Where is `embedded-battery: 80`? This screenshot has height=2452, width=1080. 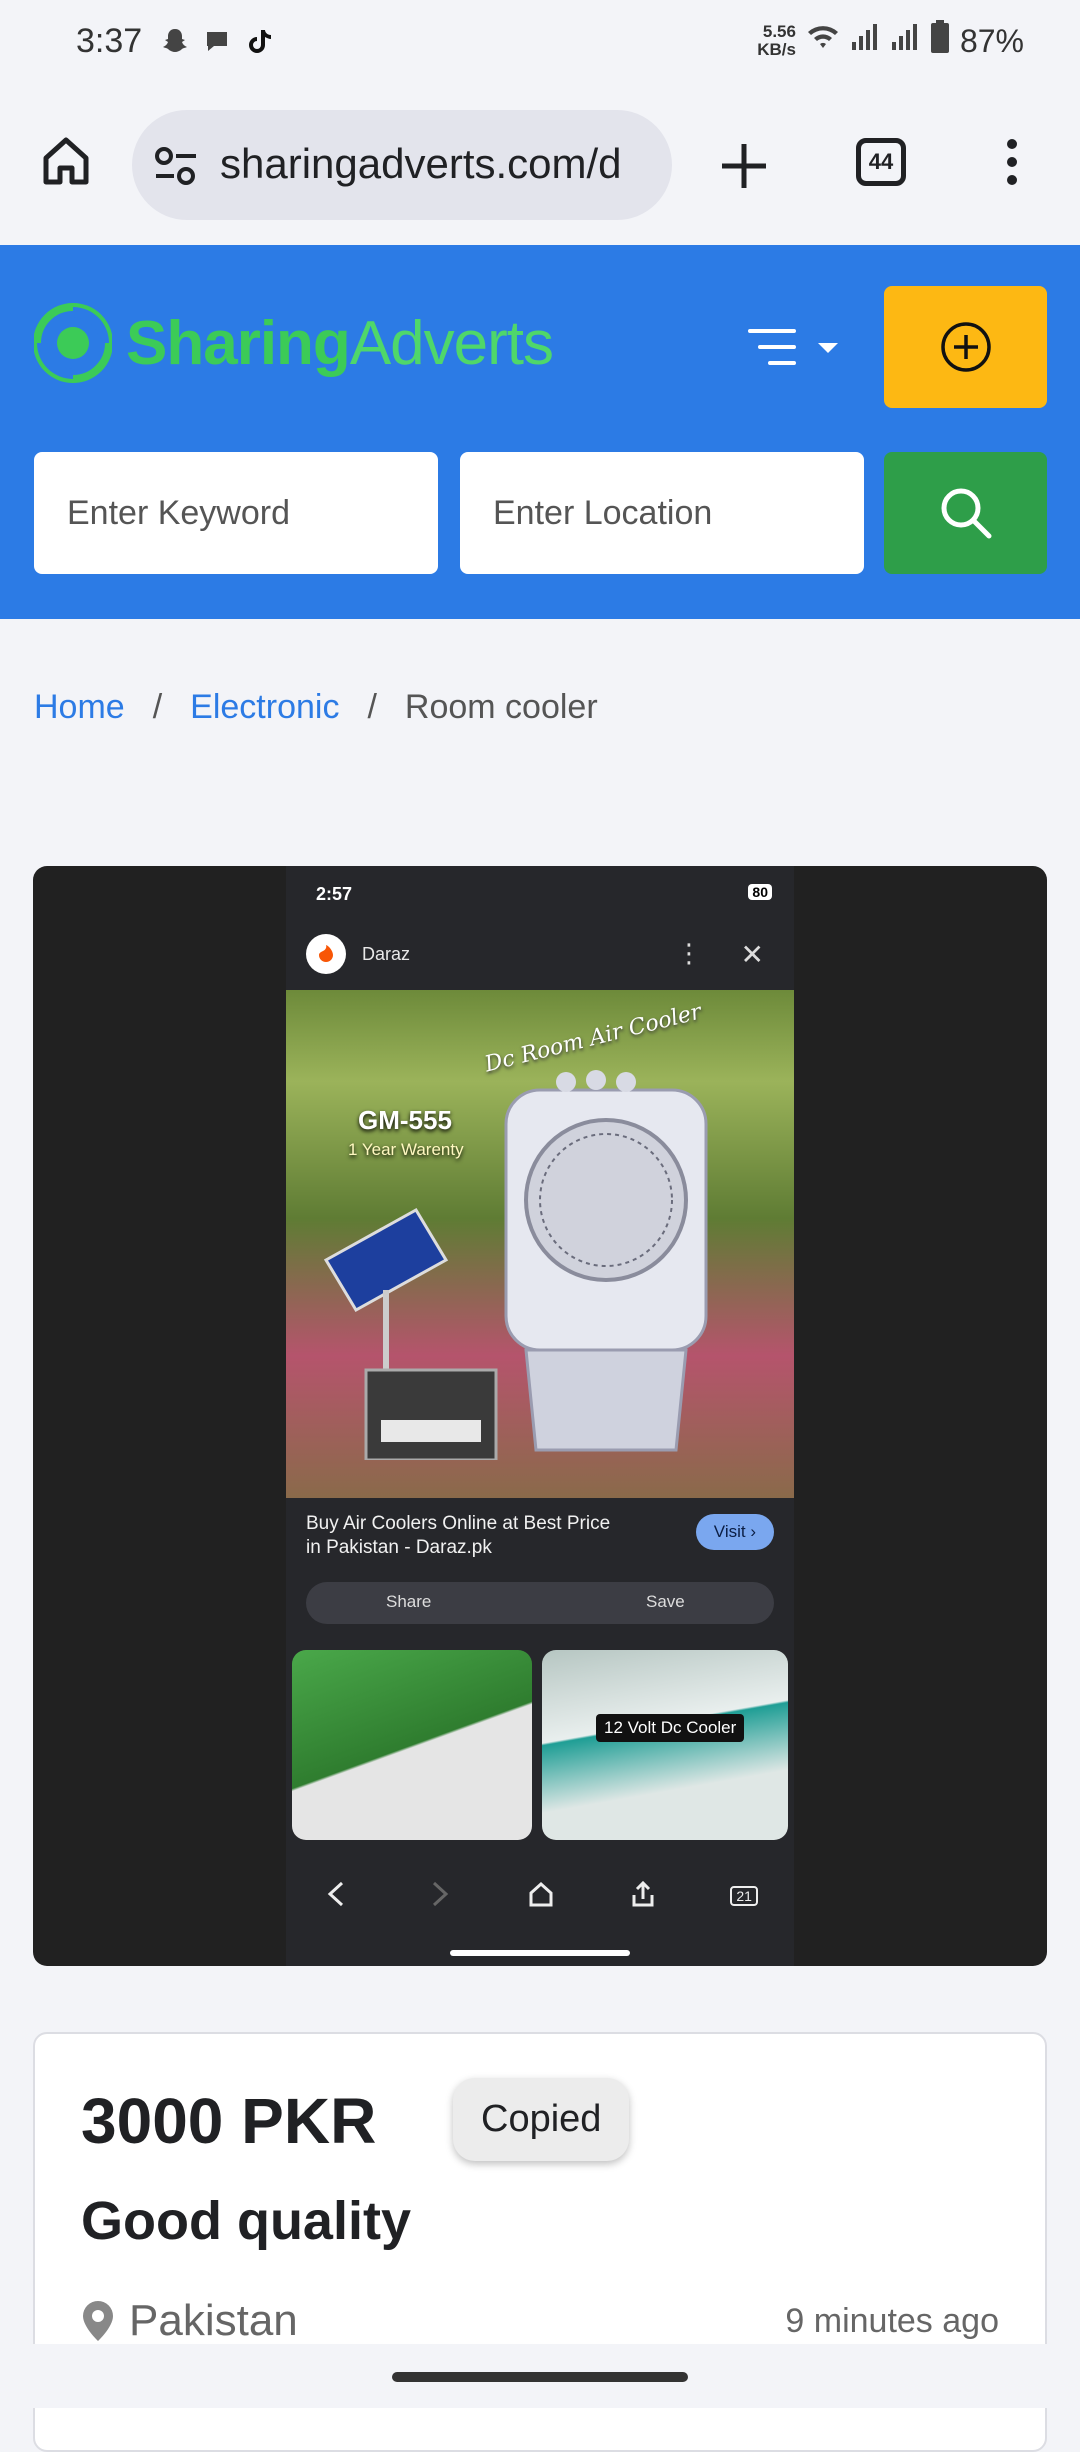 embedded-battery: 80 is located at coordinates (760, 892).